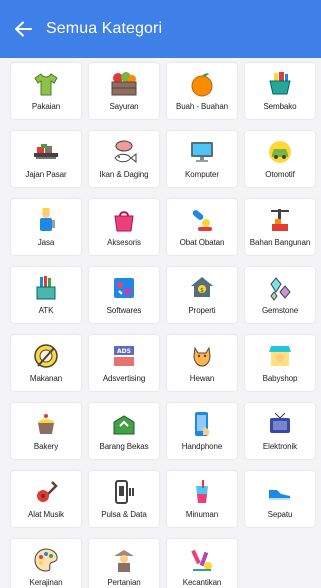  I want to click on smartphone-icon, so click(202, 424).